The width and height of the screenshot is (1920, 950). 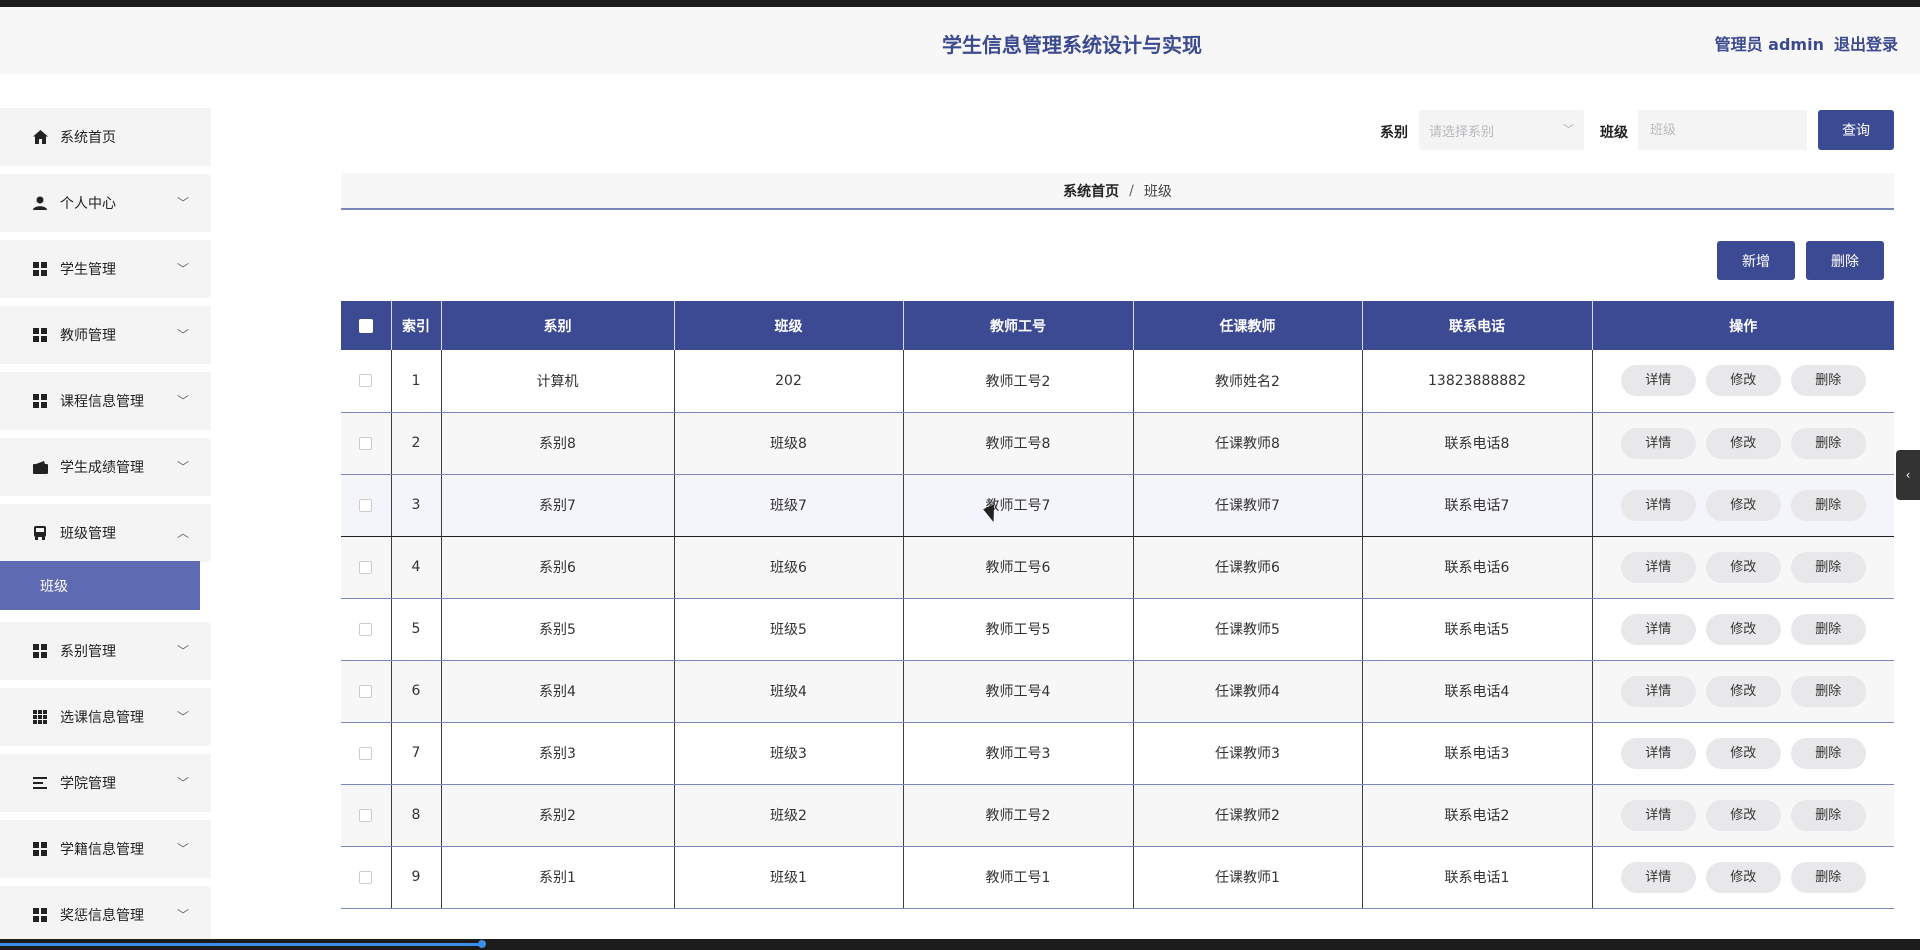 I want to click on table-cell: 系别4, so click(x=558, y=691).